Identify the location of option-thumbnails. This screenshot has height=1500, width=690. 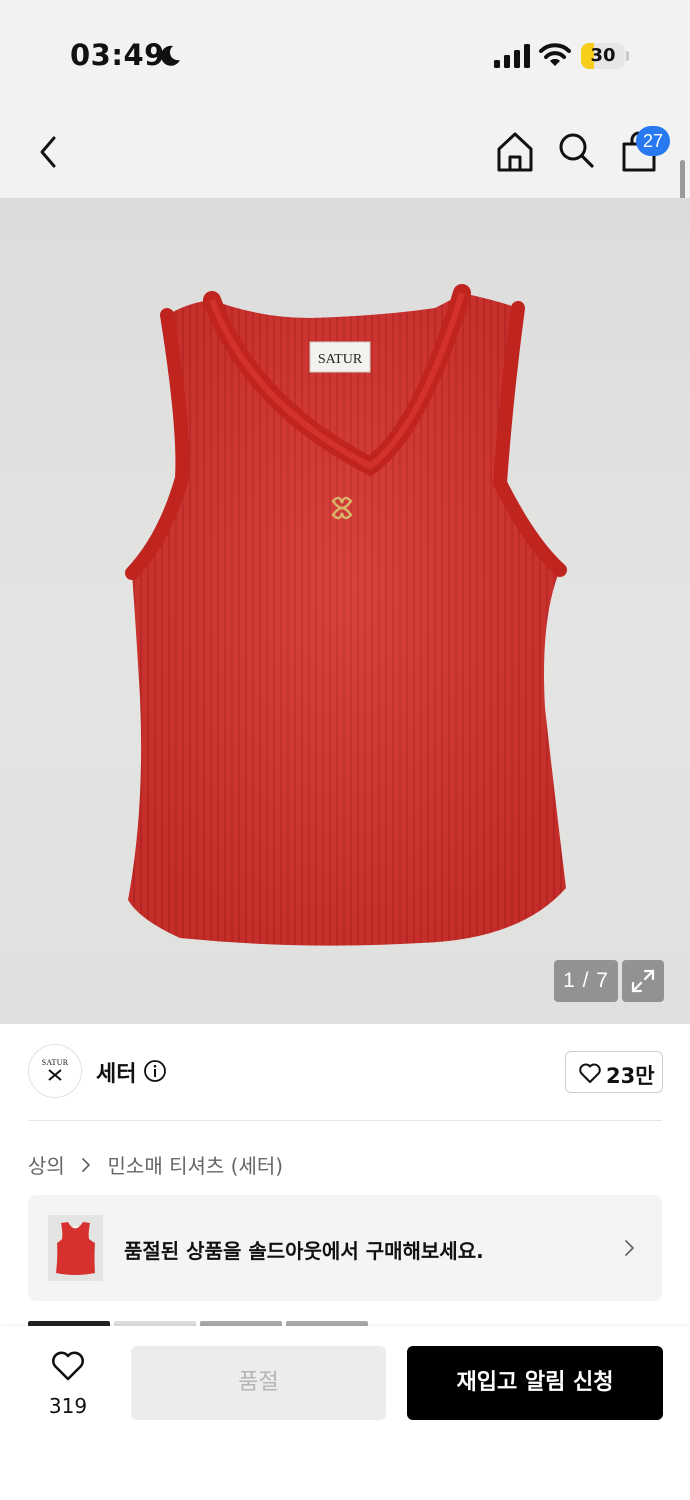
(345, 1322).